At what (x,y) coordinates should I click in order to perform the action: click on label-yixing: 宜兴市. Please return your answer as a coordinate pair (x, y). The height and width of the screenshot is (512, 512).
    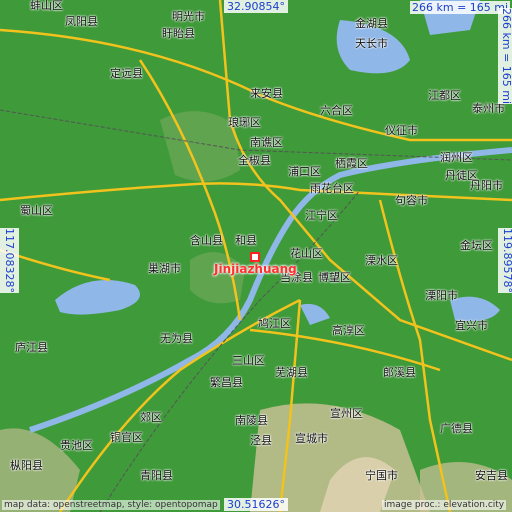
    Looking at the image, I should click on (471, 325).